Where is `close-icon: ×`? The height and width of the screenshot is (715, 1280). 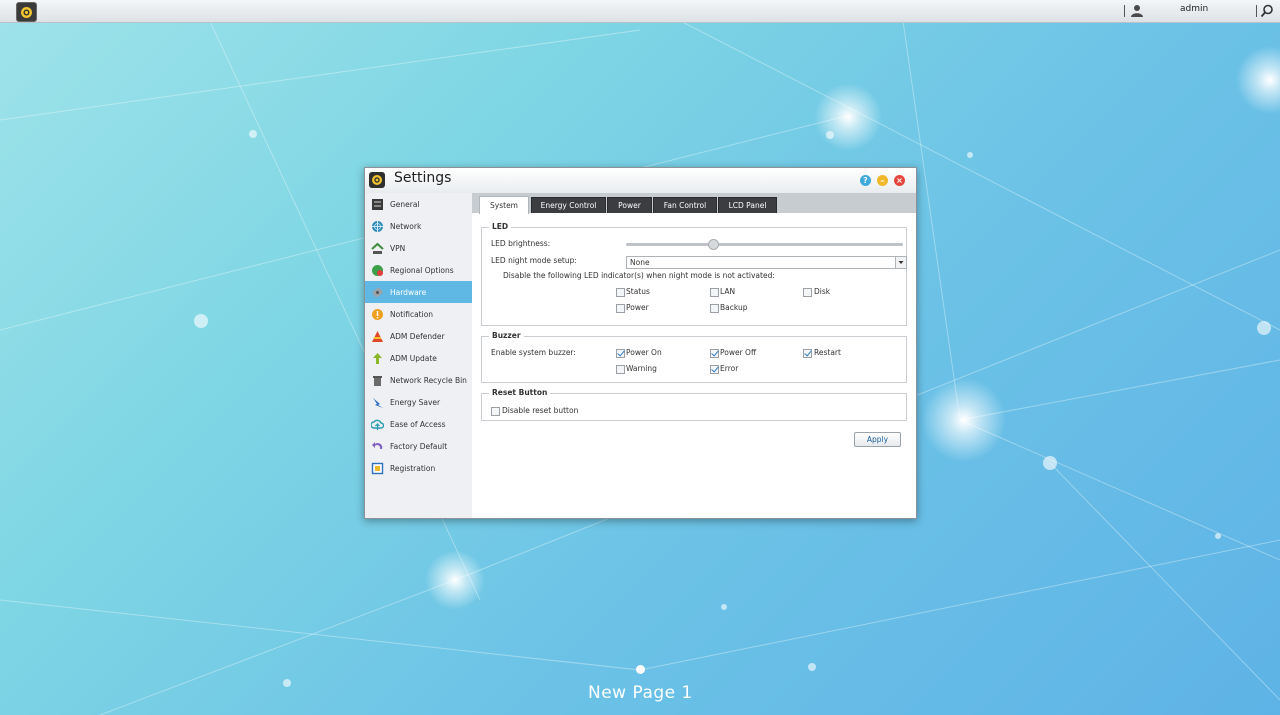
close-icon: × is located at coordinates (899, 180).